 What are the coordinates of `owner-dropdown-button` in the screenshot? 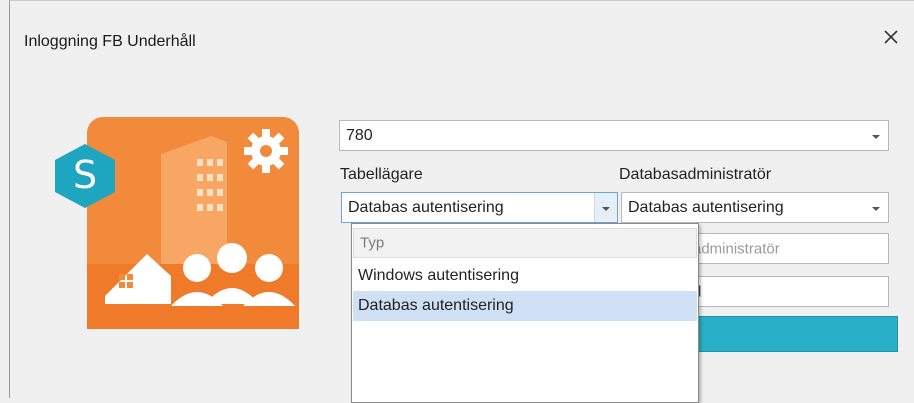 It's located at (605, 207).